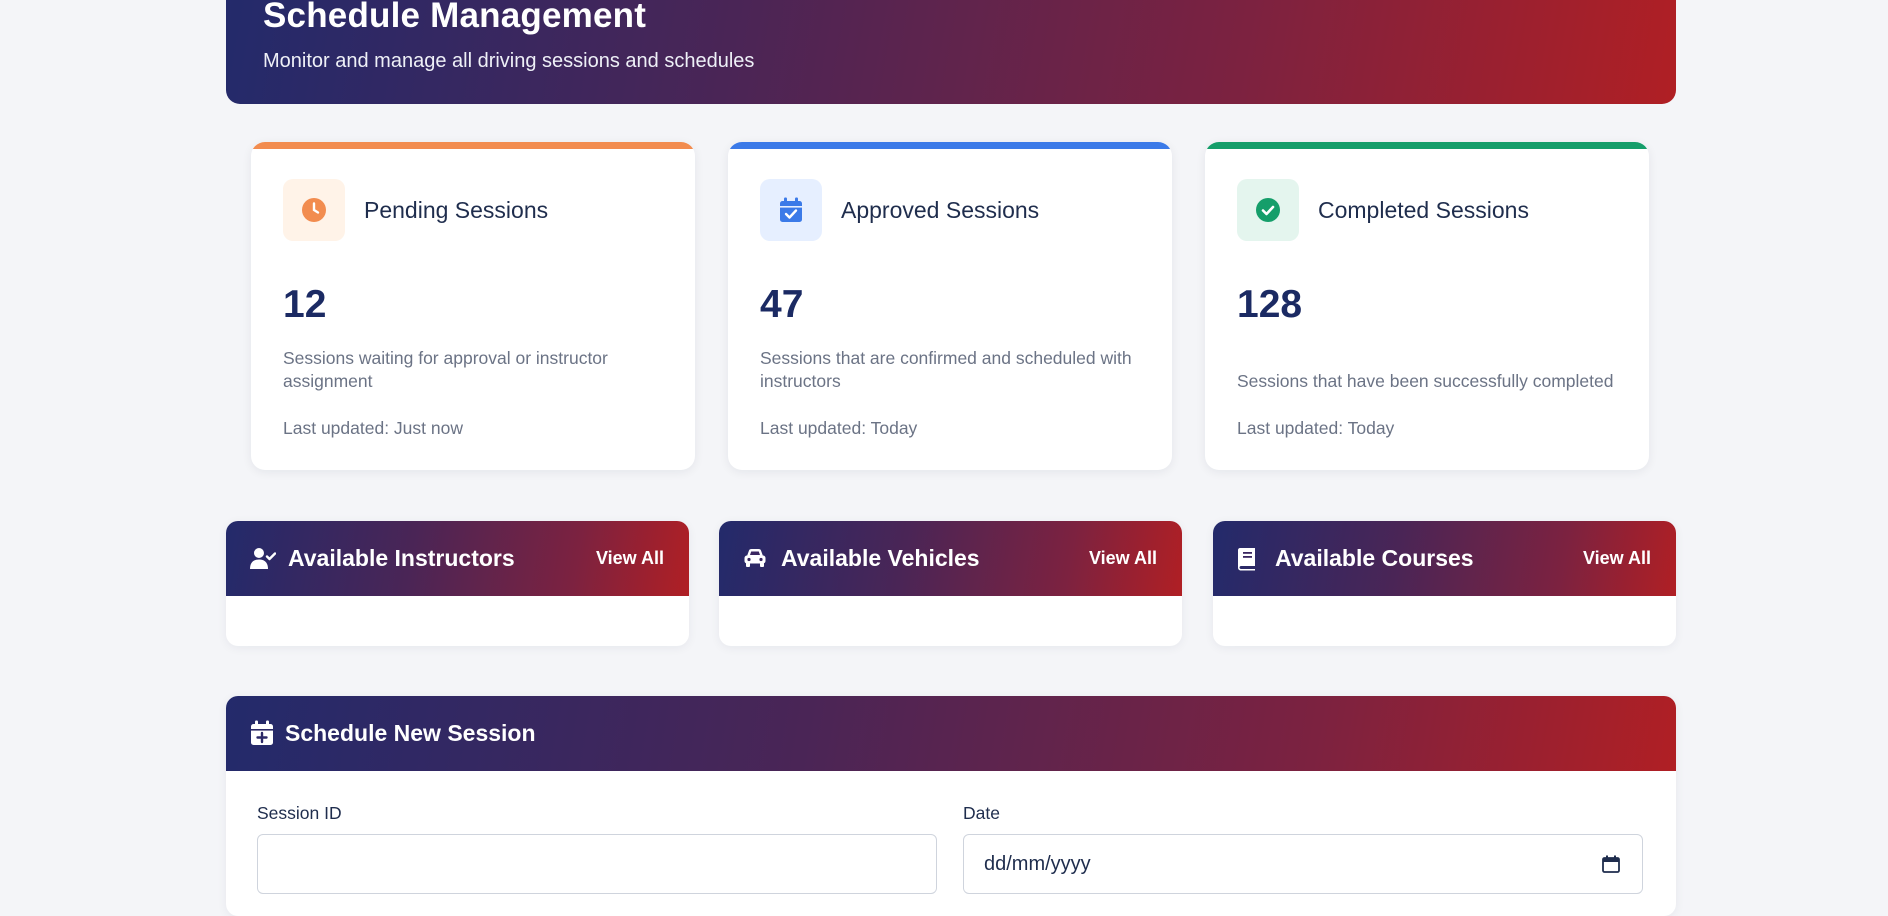  I want to click on calendar-plus-icon, so click(262, 733).